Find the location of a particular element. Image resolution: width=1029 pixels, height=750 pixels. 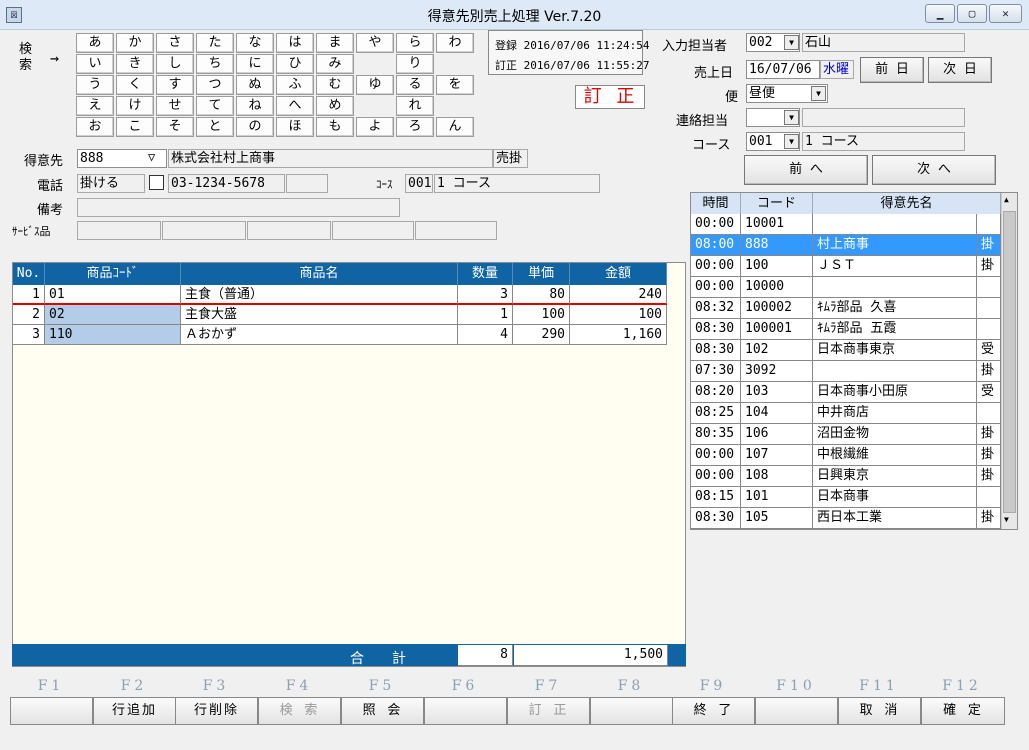

kana-key: ん is located at coordinates (455, 127).